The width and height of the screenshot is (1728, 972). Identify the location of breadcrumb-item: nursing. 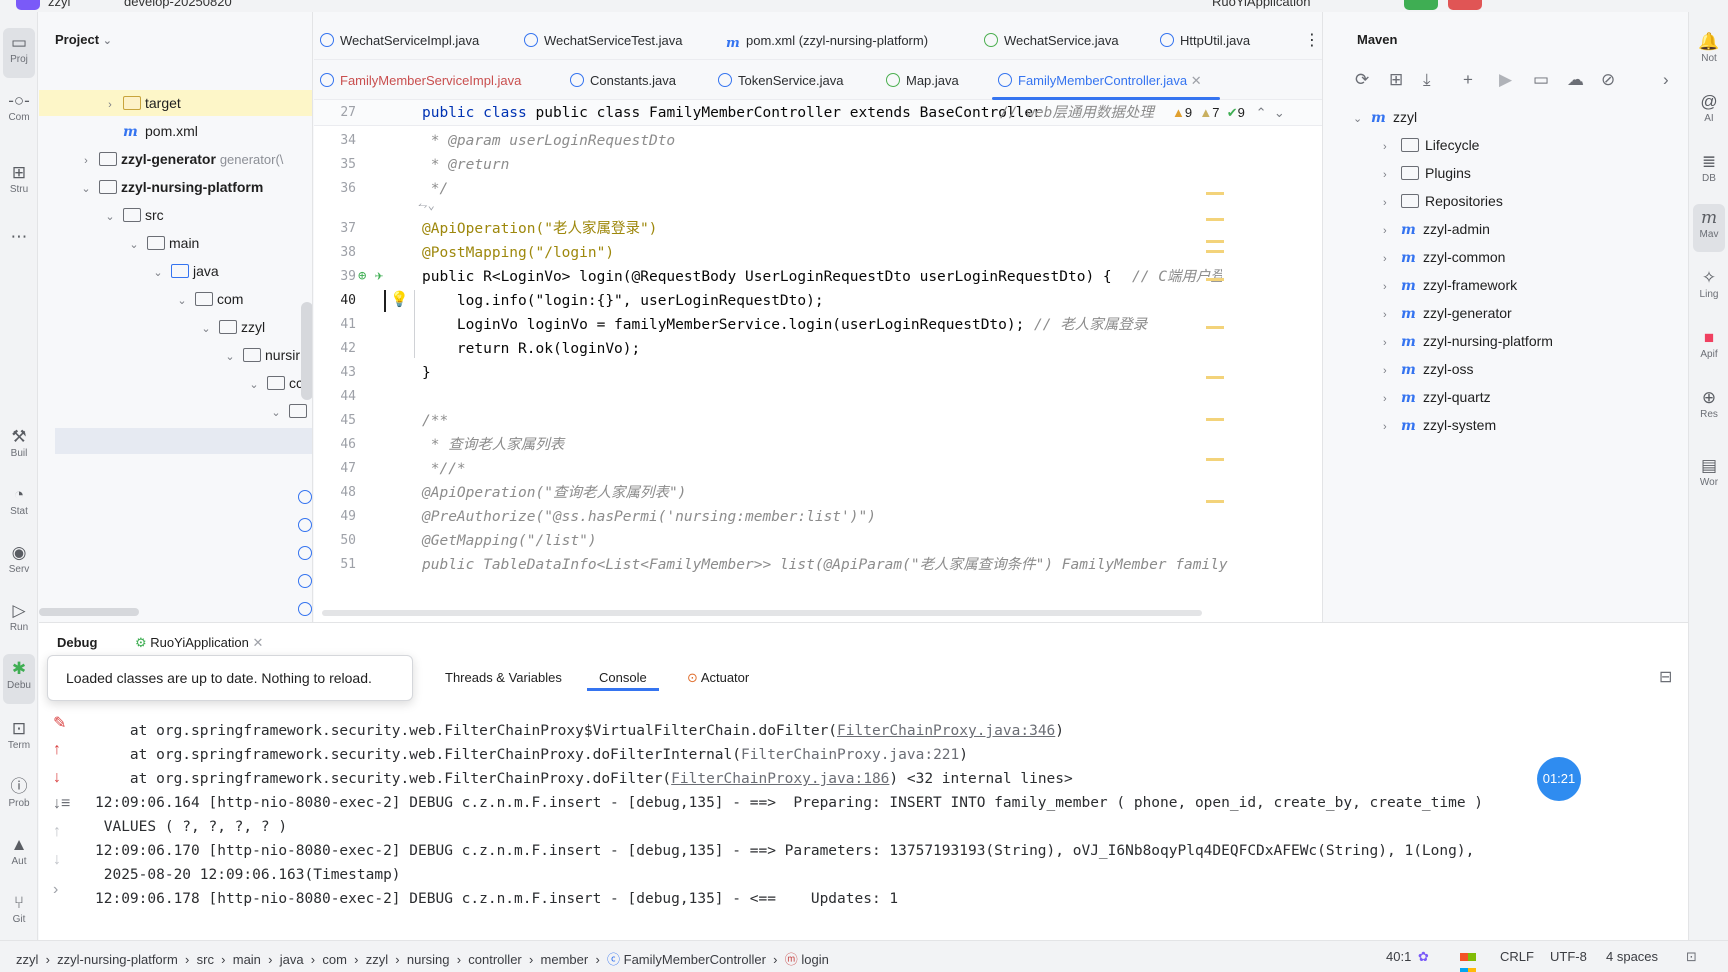
(428, 959).